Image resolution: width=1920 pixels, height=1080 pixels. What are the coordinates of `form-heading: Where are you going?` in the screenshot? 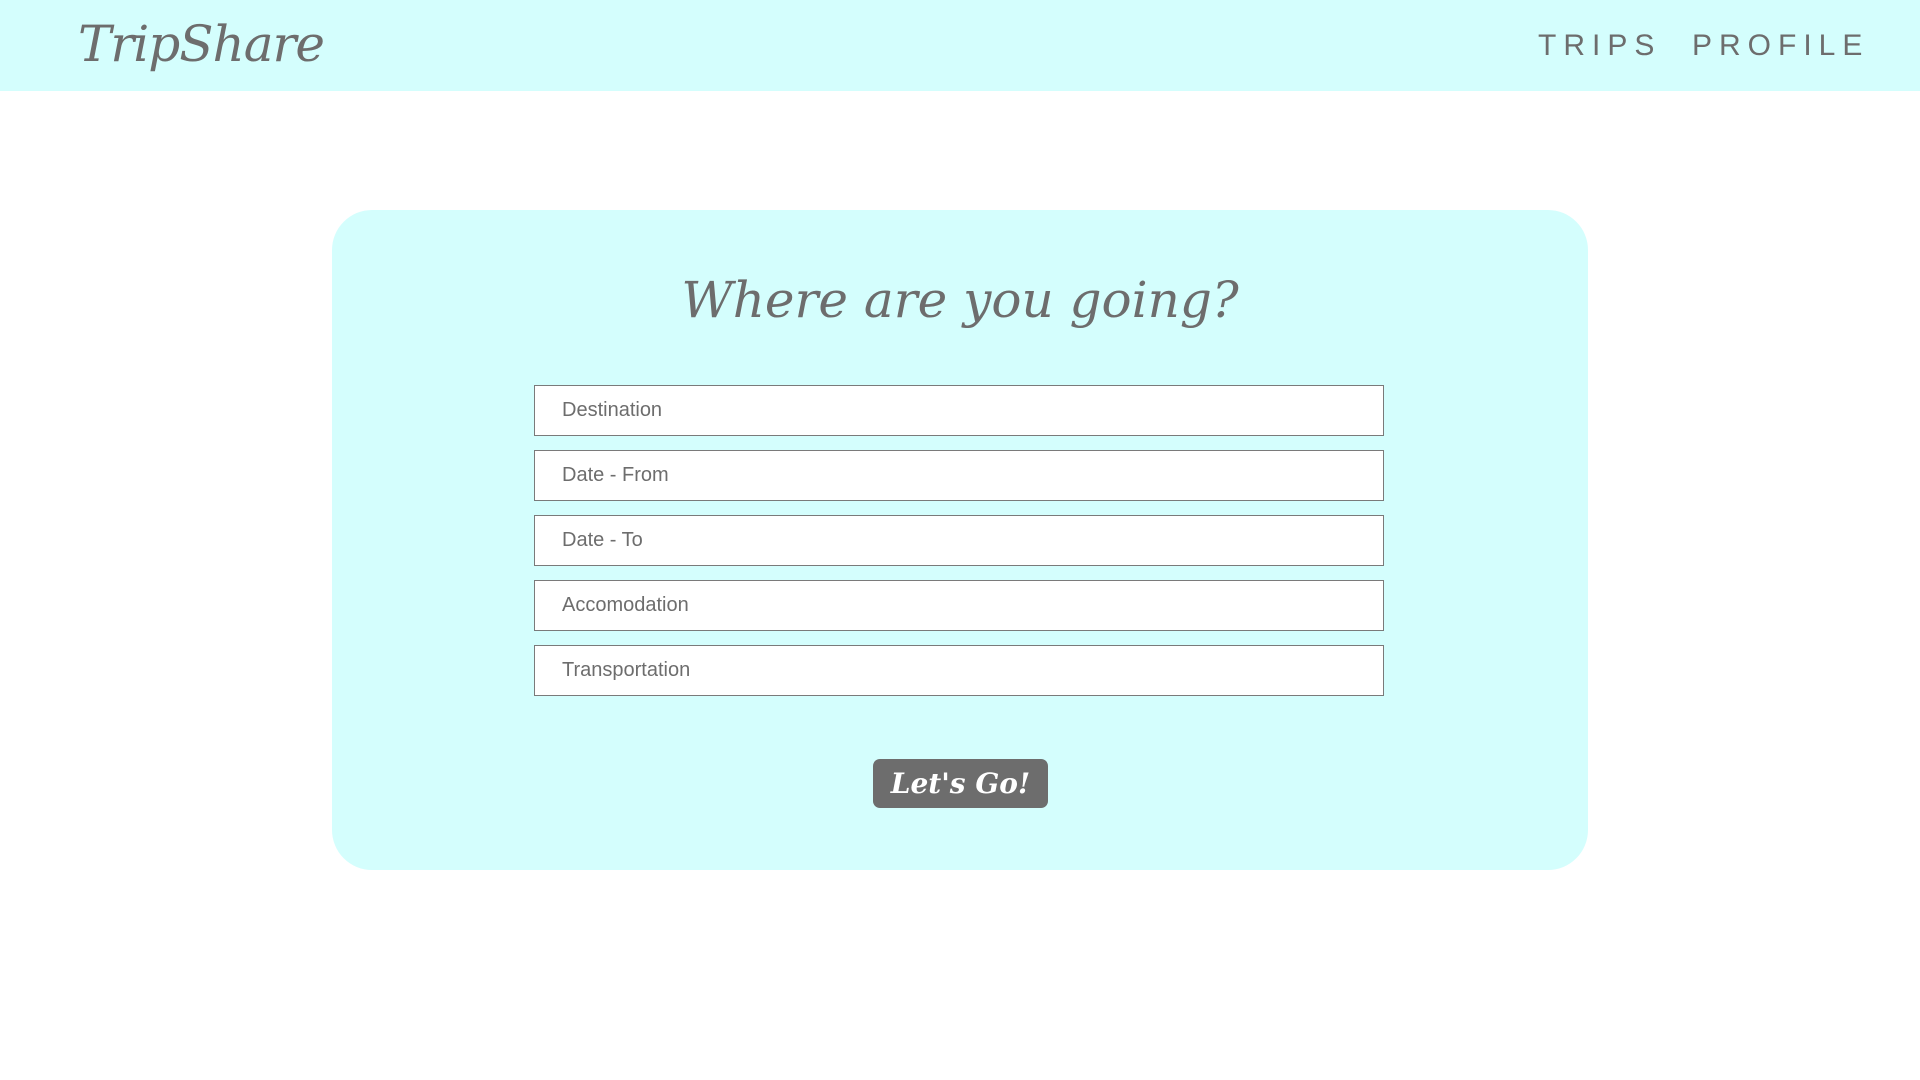 It's located at (960, 300).